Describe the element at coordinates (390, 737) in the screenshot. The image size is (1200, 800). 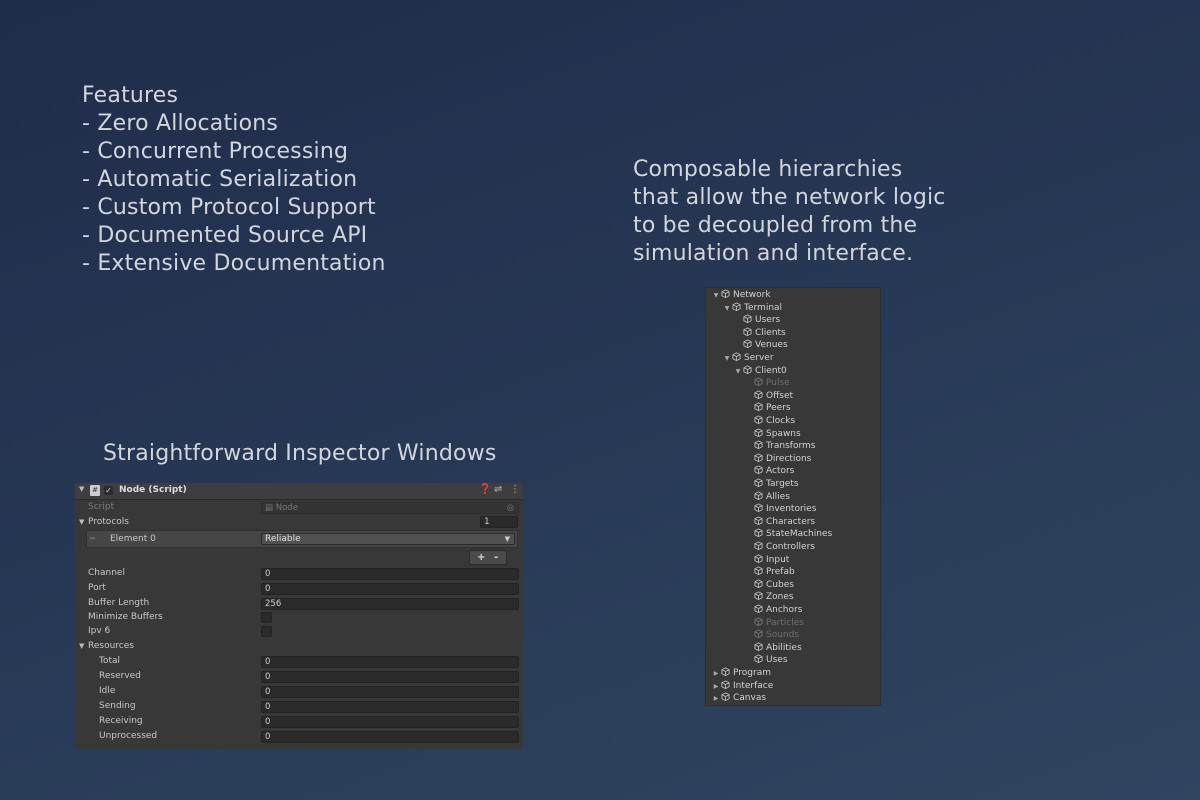
I see `unprocessed-field: 0` at that location.